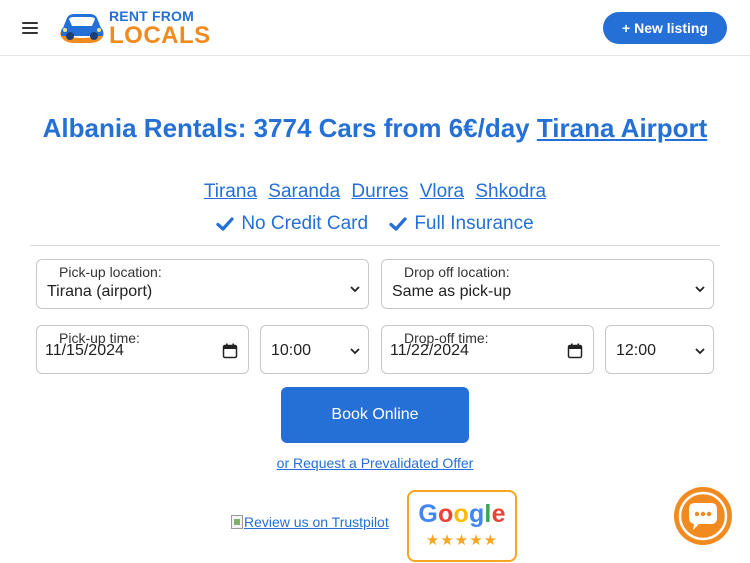  Describe the element at coordinates (289, 128) in the screenshot. I see `page-title-text: Albania Rentals: 3774 Cars from 6€/day` at that location.